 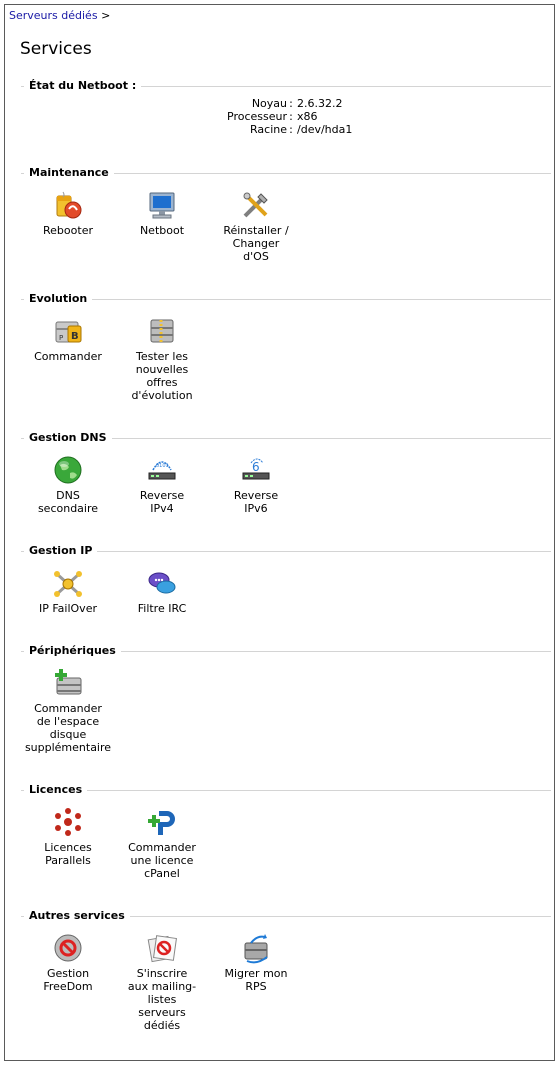 I want to click on breadcrumb-link: Serveurs dédiés, so click(x=53, y=15).